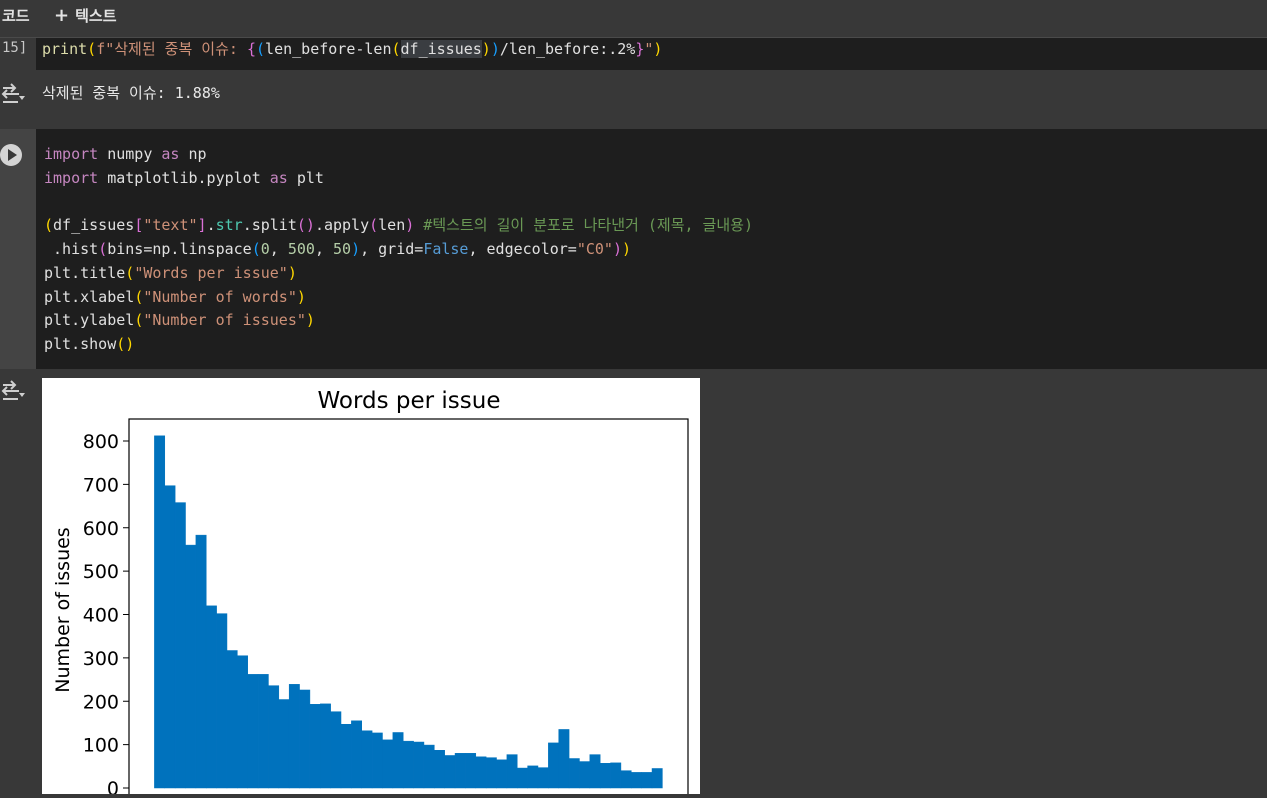  I want to click on add-text-label: 텍스트, so click(96, 16).